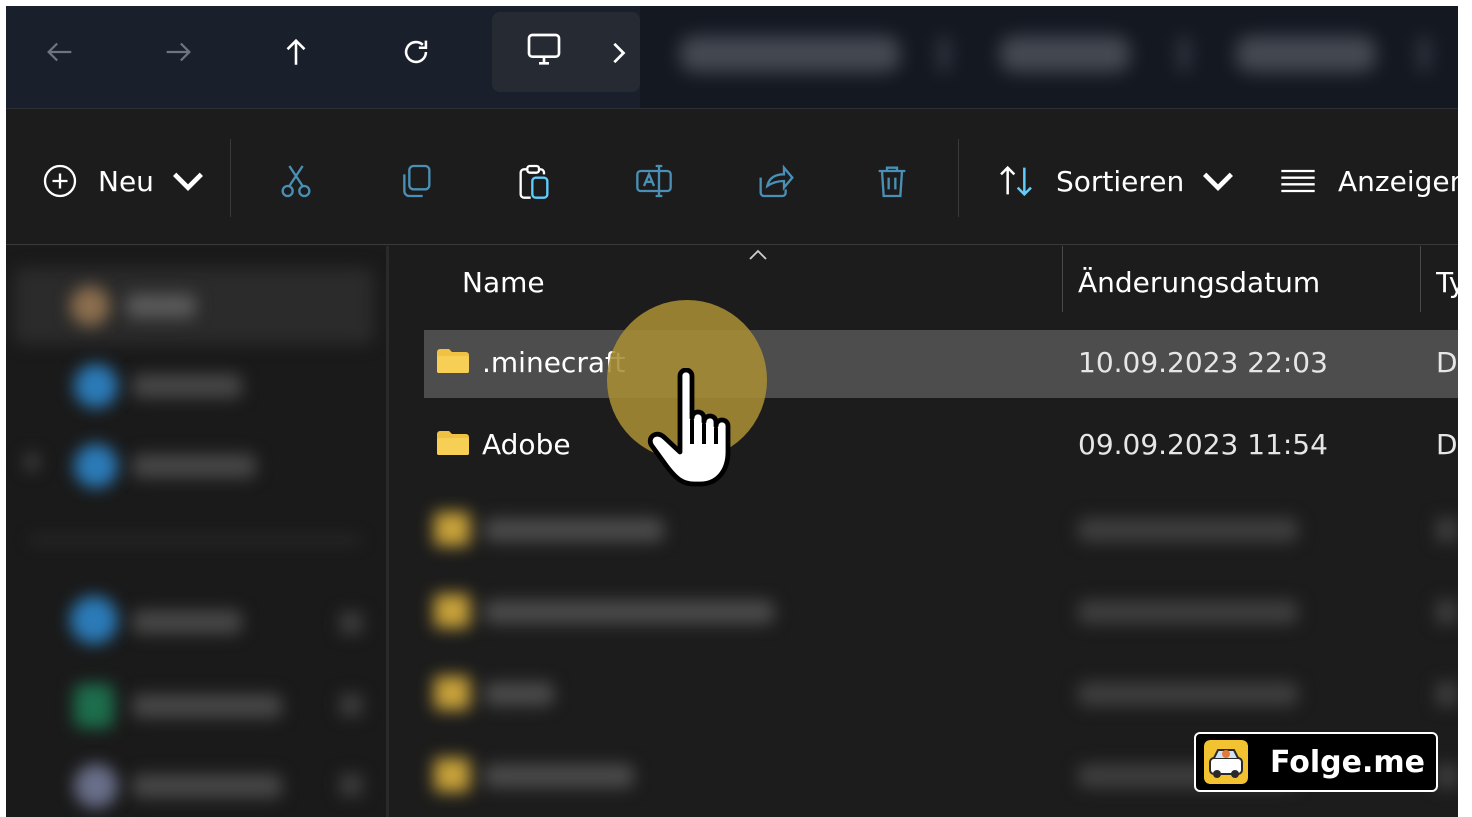  I want to click on column-header-type-clip: Typ, so click(1447, 279).